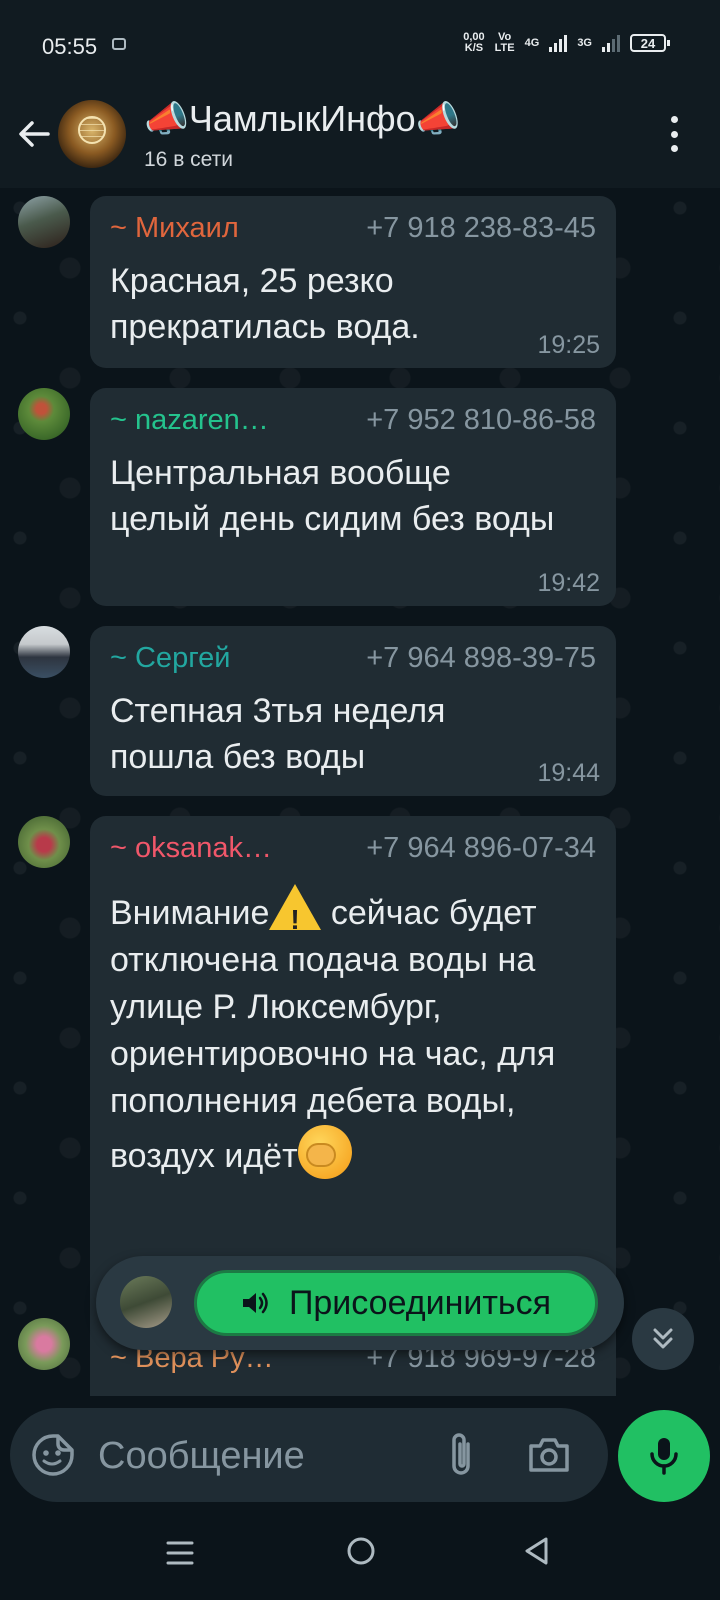  What do you see at coordinates (353, 420) in the screenshot?
I see `message-header: ~ nazaren… +7 952 810-86-58` at bounding box center [353, 420].